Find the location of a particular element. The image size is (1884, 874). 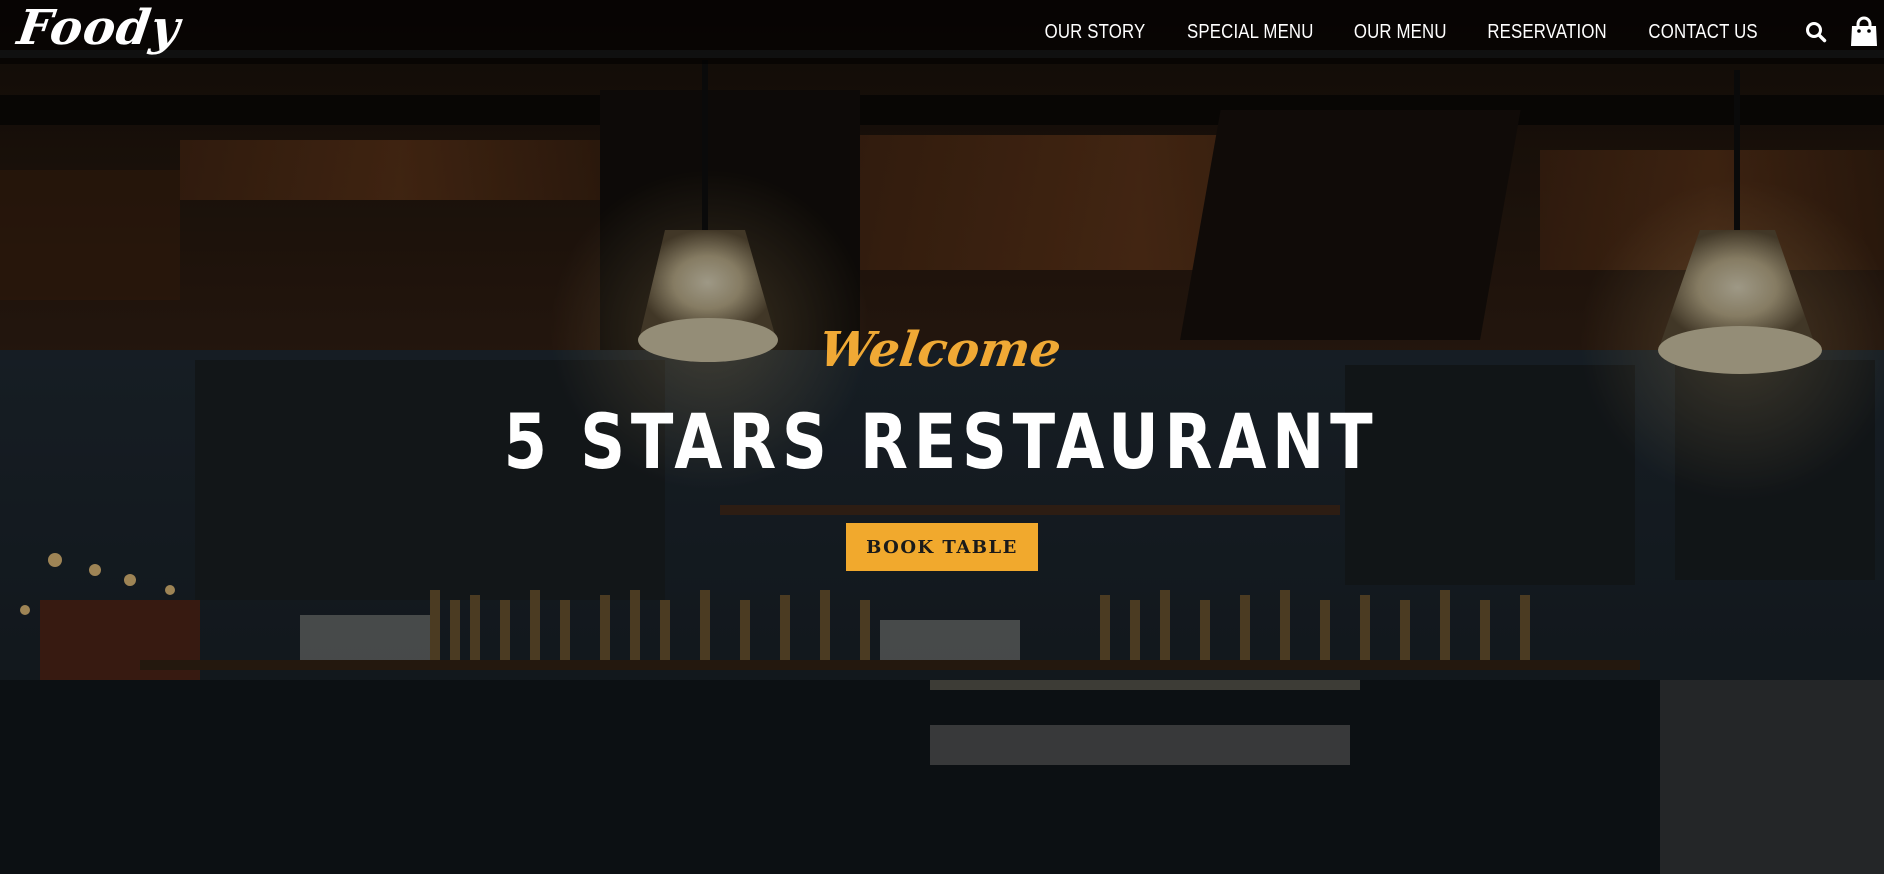

hero-headline: 5 STARS RESTAURANT is located at coordinates (941, 441).